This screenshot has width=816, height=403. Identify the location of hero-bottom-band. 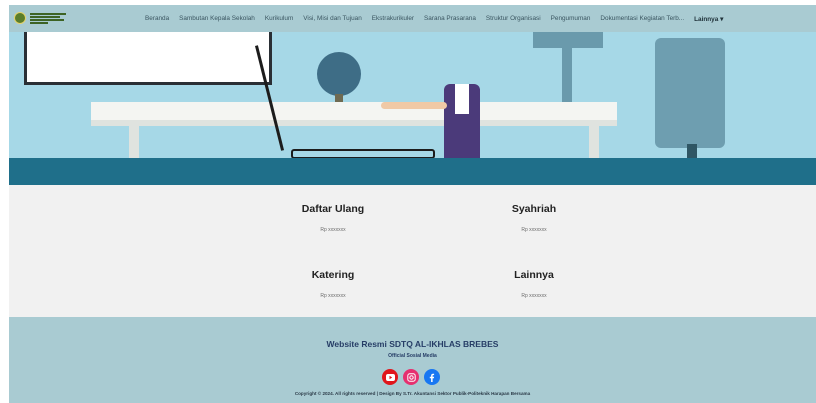
(412, 171).